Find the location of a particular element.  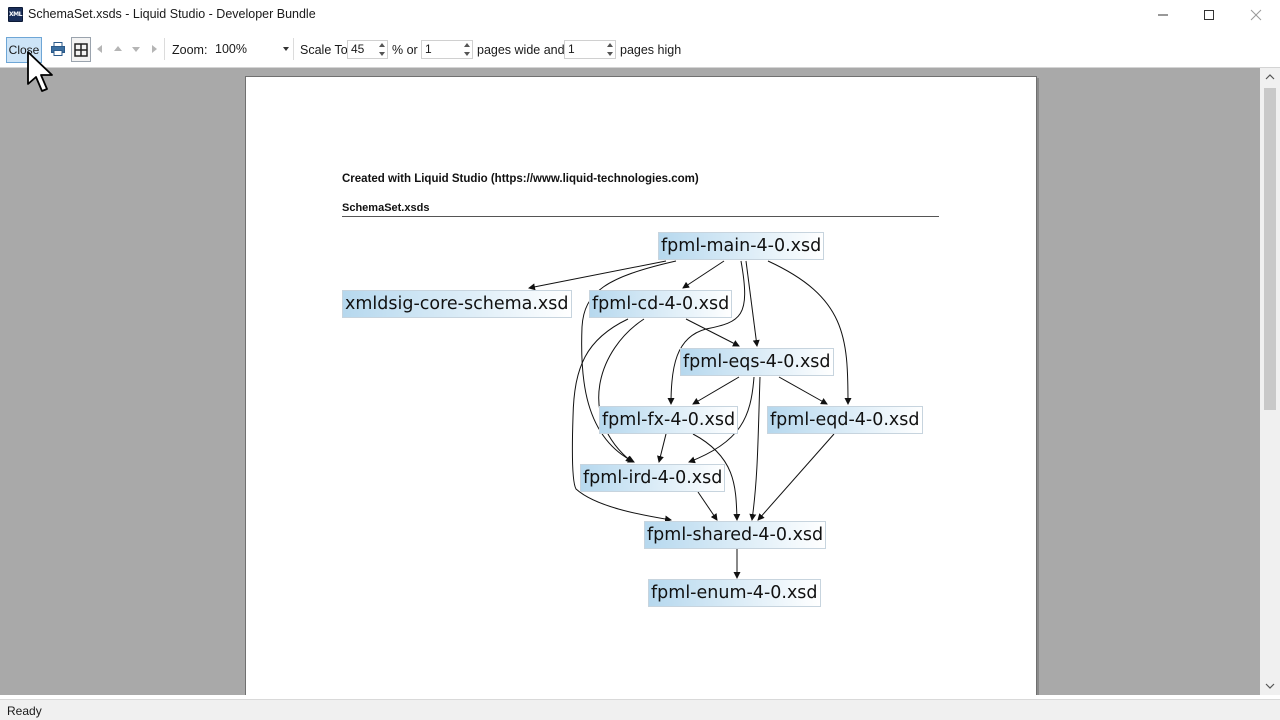

schema-node-enum: fpml-enum-4-0.xsd is located at coordinates (734, 593).